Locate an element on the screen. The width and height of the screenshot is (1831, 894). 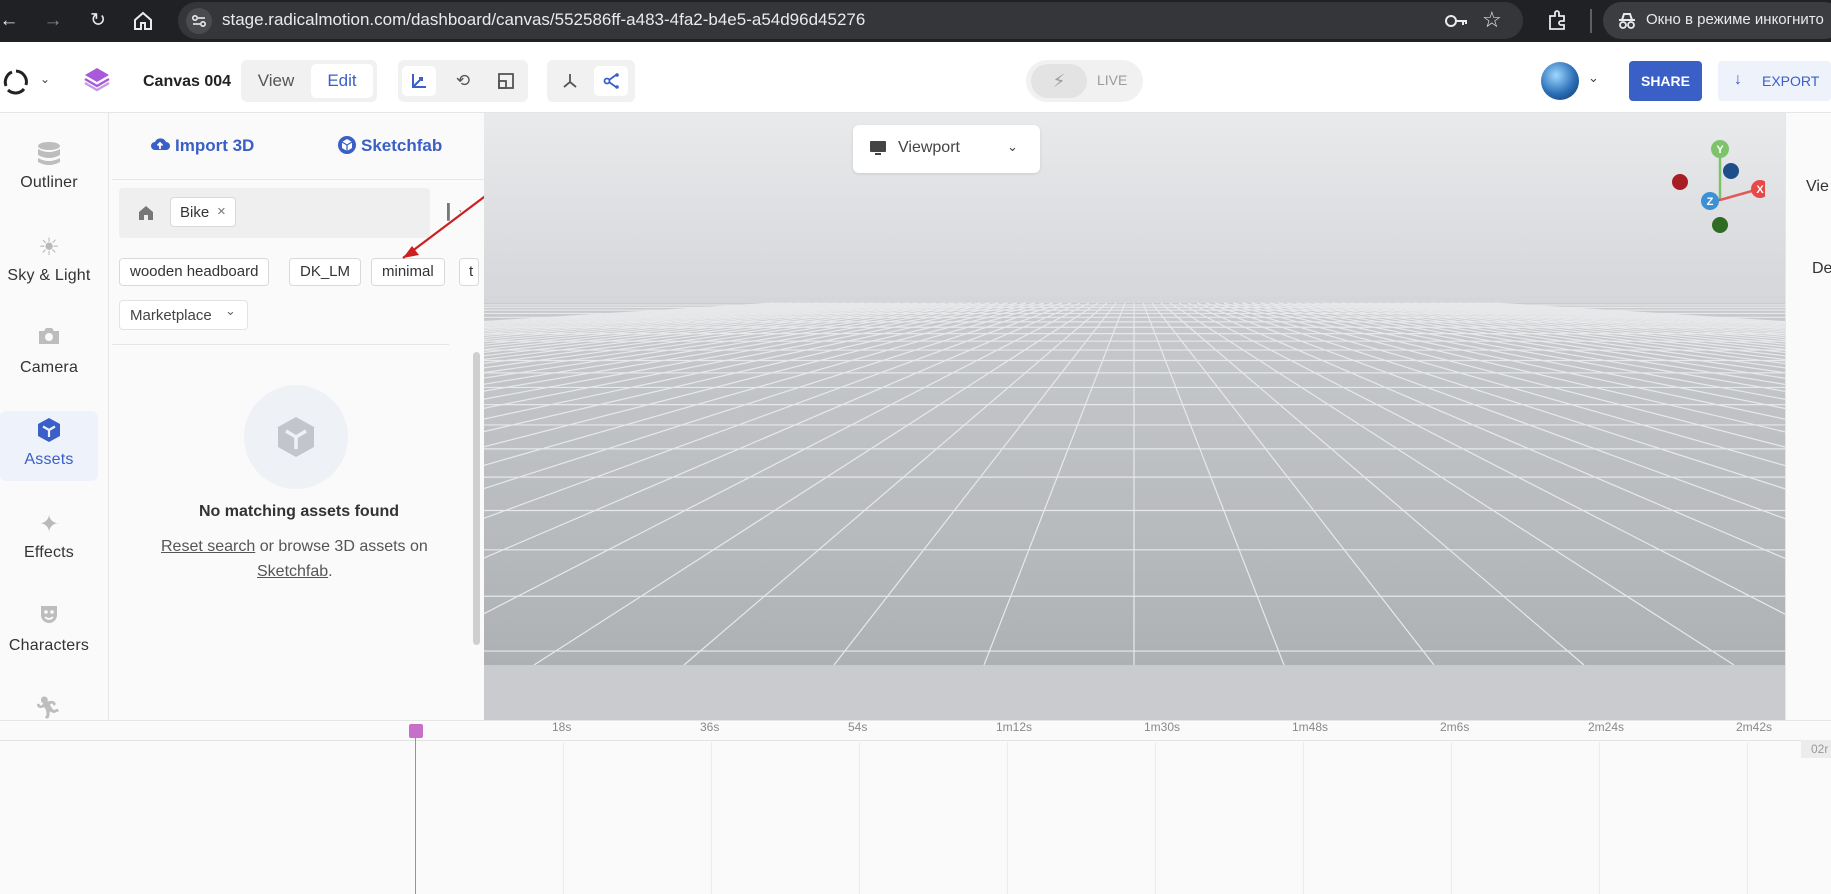
export-label: EXPORT is located at coordinates (1791, 81).